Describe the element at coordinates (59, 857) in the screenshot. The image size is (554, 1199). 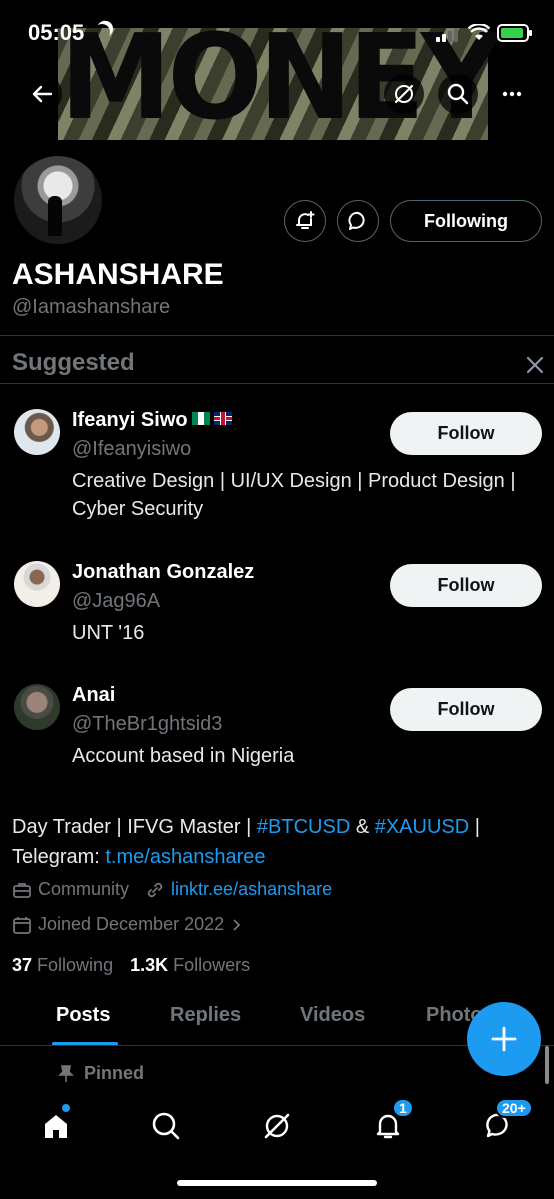
I see `bio-text: Telegram:` at that location.